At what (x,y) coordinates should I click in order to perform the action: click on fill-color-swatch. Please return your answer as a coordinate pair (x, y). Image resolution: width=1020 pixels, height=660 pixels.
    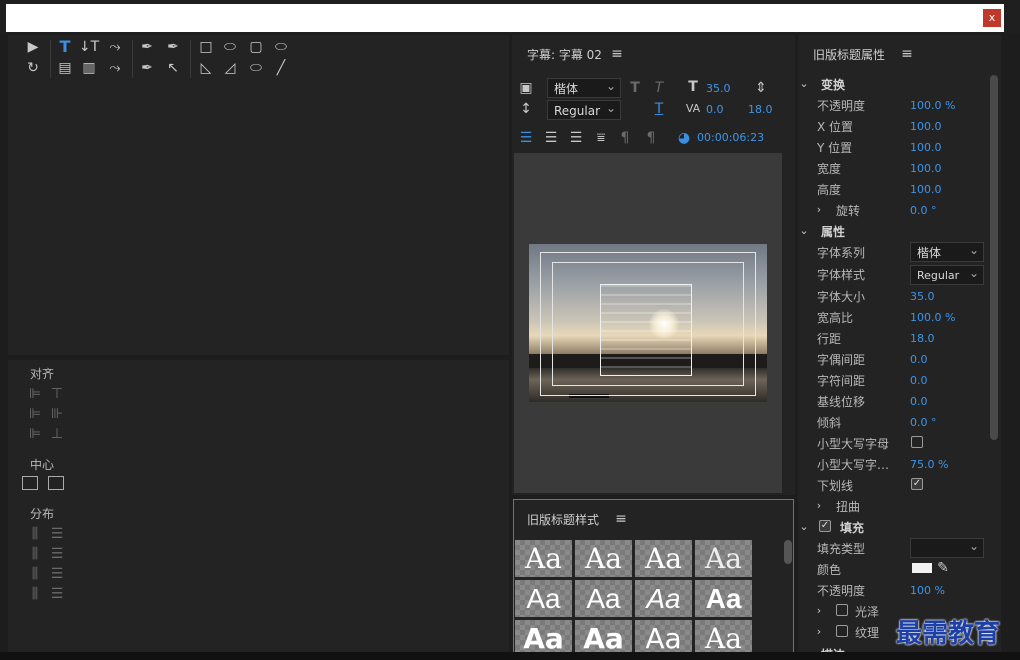
    Looking at the image, I should click on (922, 568).